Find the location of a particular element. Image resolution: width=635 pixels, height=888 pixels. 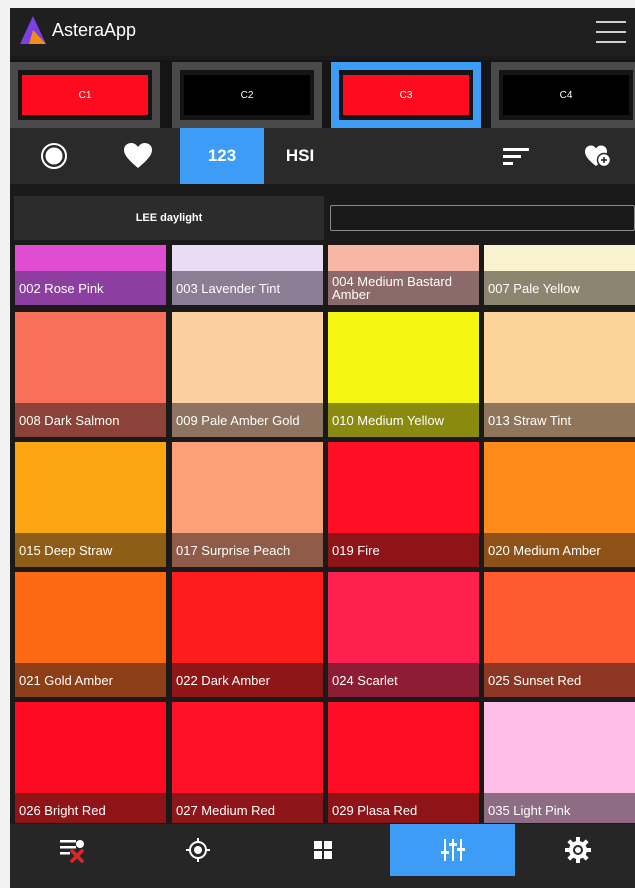

swatch-label: 025 Sunset Red is located at coordinates (559, 680).